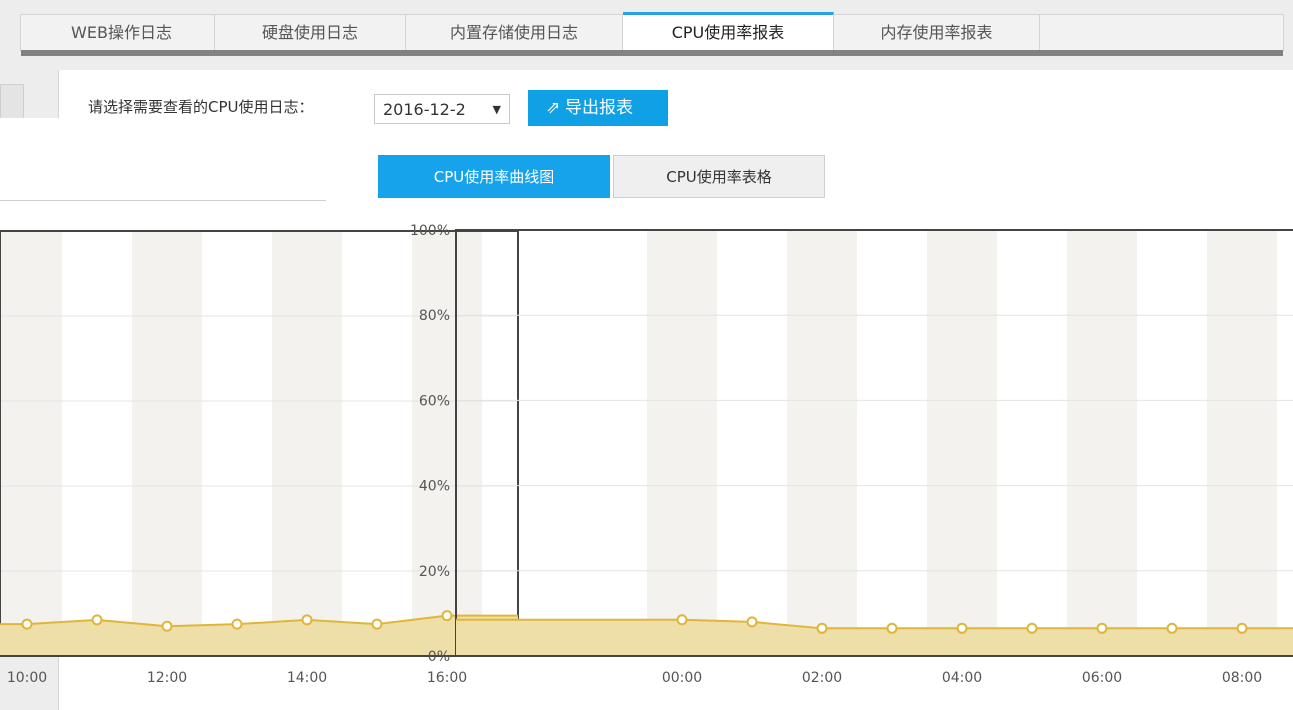  I want to click on x-tick-label: 10:00, so click(27, 678).